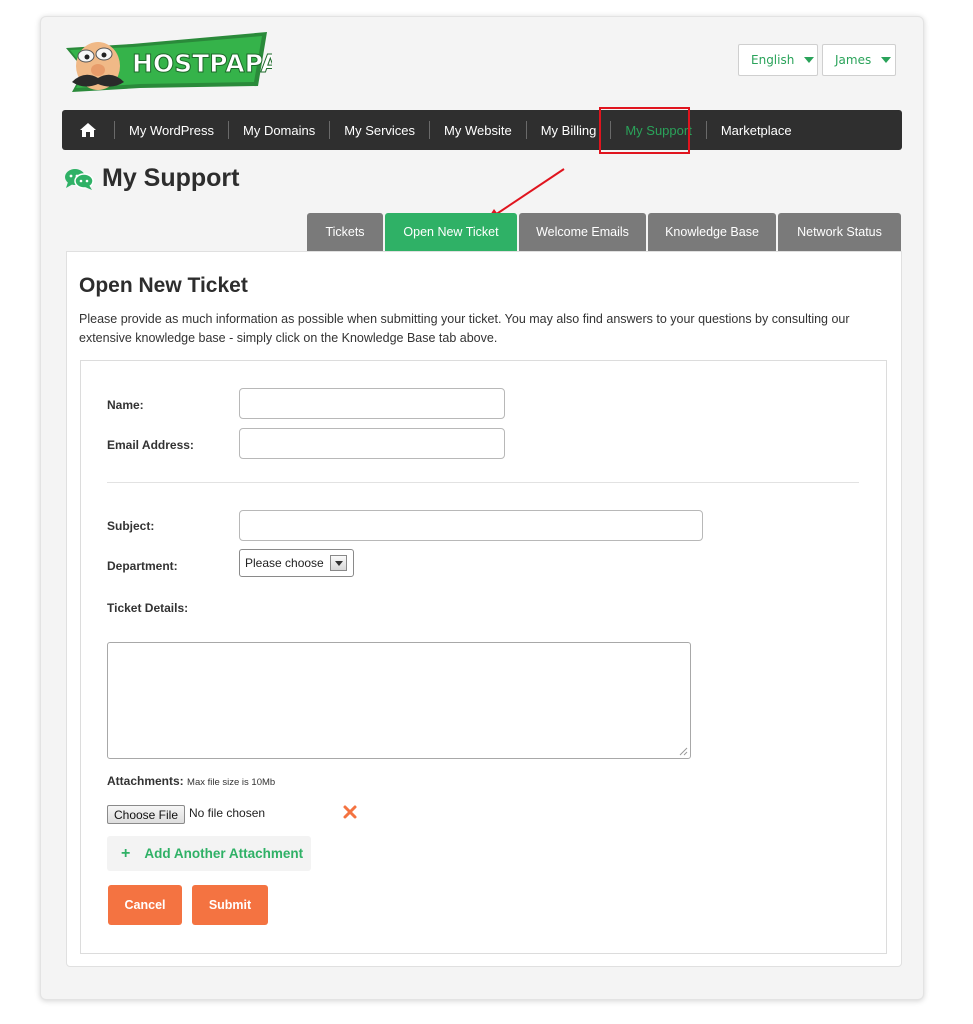 This screenshot has width=973, height=1024. Describe the element at coordinates (372, 443) in the screenshot. I see `email-field` at that location.